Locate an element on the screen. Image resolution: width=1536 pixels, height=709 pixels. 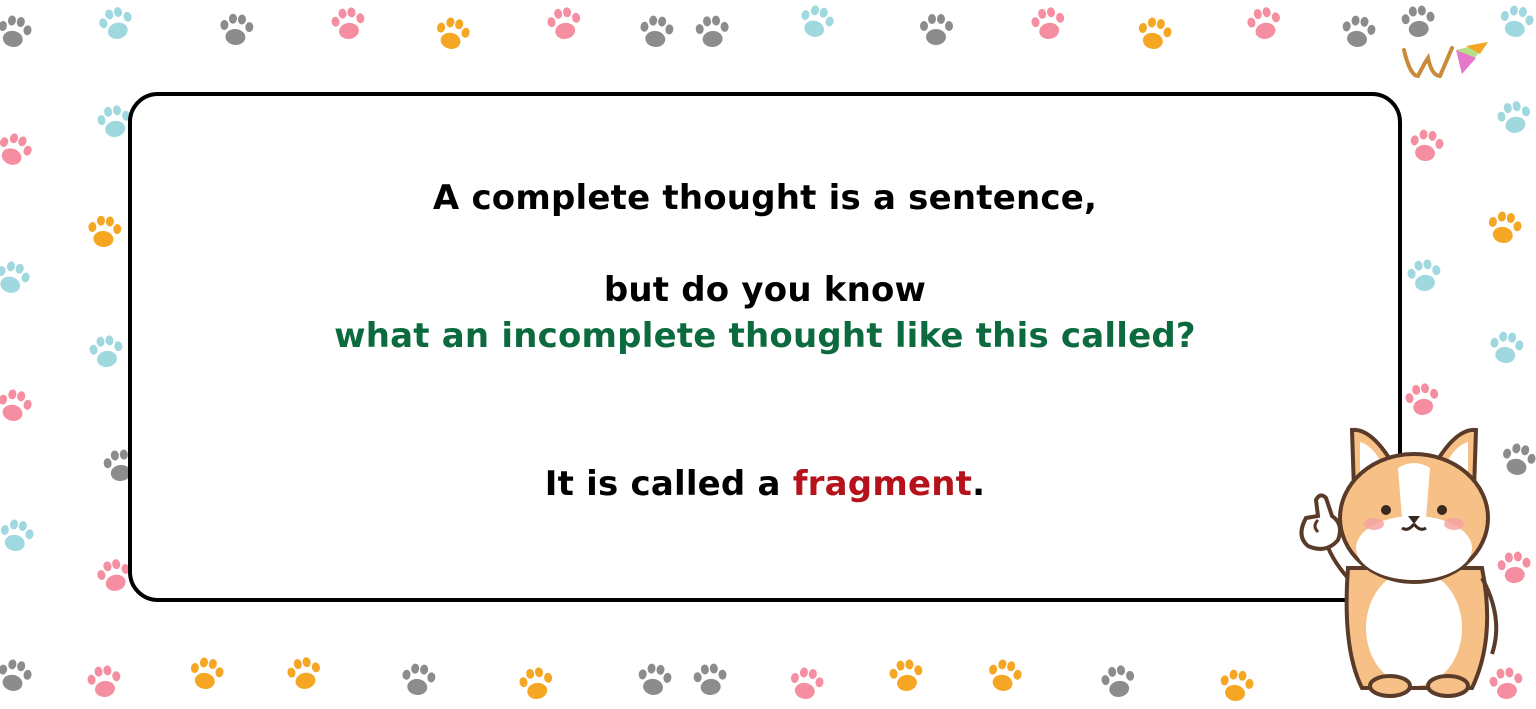
answer-prefix: It is called a is located at coordinates (668, 484).